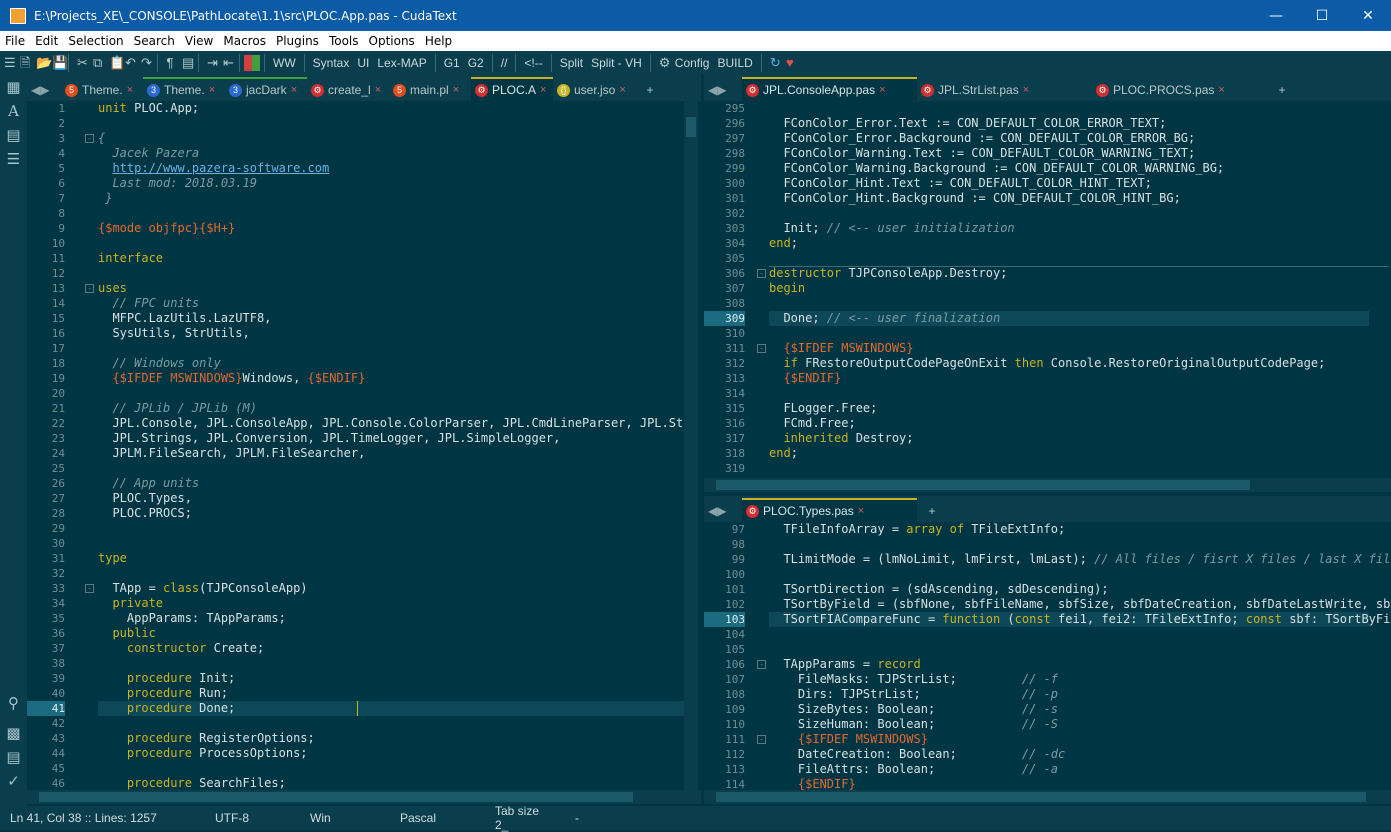  I want to click on menu-view: View, so click(199, 41).